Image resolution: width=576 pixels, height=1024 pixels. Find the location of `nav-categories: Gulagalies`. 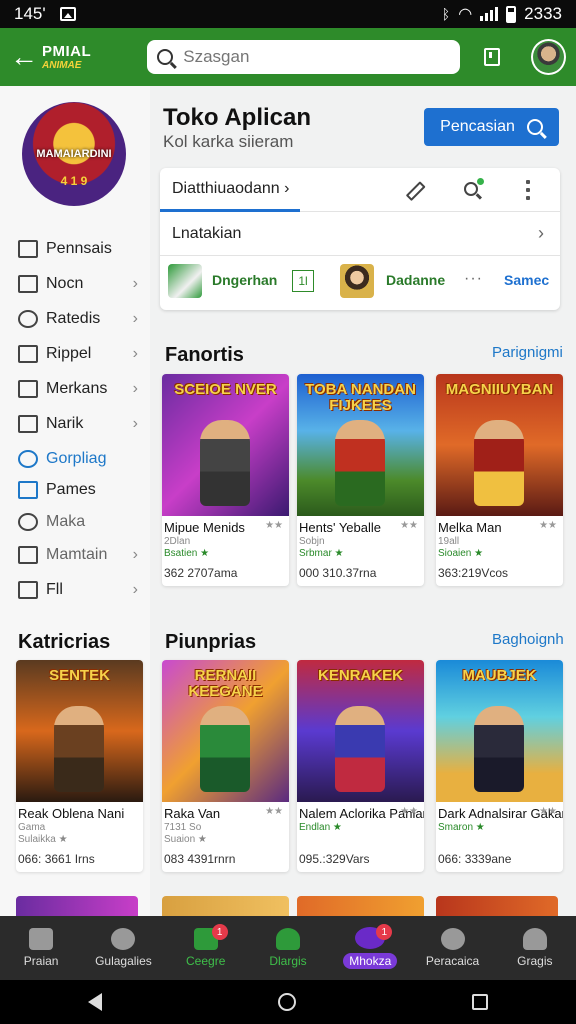

nav-categories: Gulagalies is located at coordinates (123, 948).